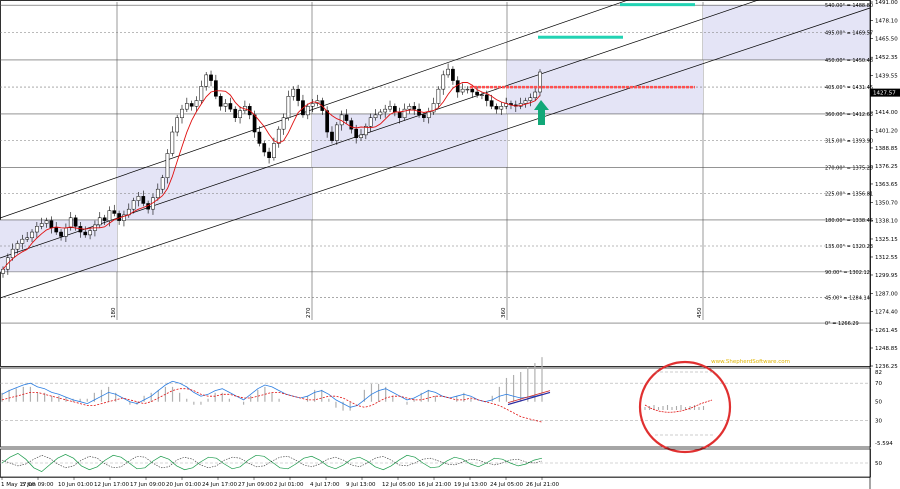 This screenshot has height=489, width=900. I want to click on cycle-marker-label: 450, so click(700, 312).